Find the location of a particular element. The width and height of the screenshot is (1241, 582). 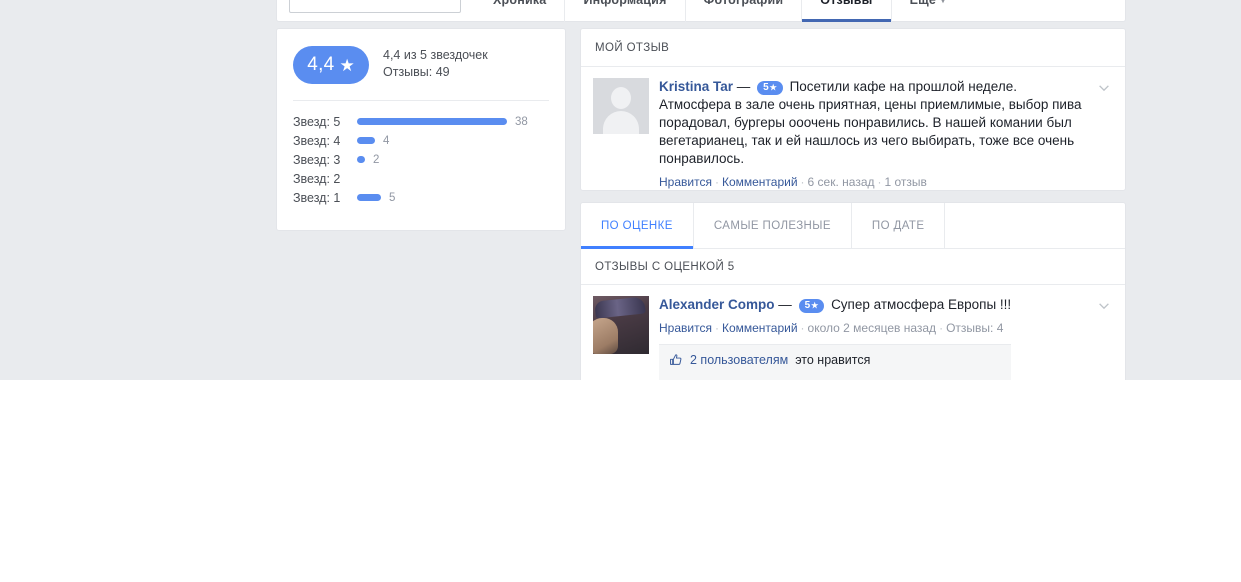

rating-bar-row: Звезд: 5 38 is located at coordinates (421, 121).